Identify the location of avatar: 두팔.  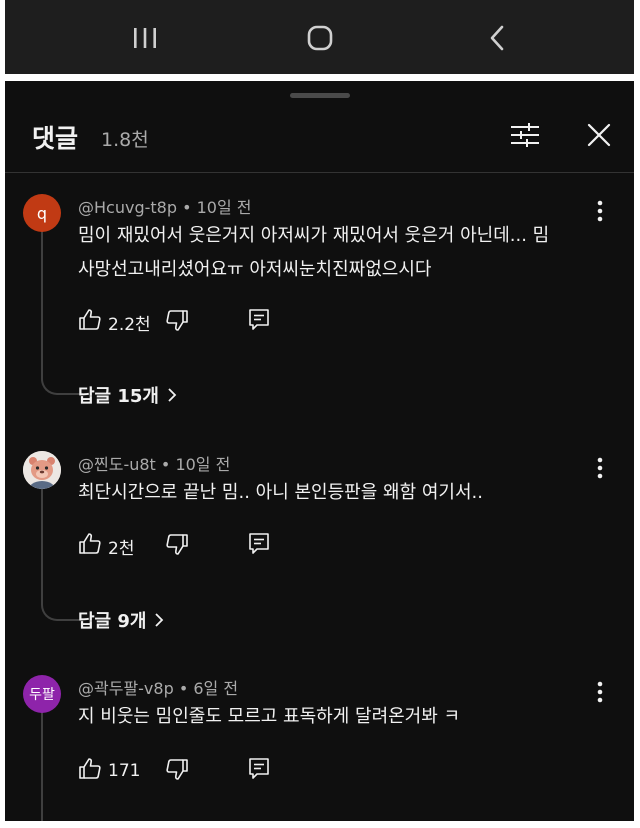
(42, 694).